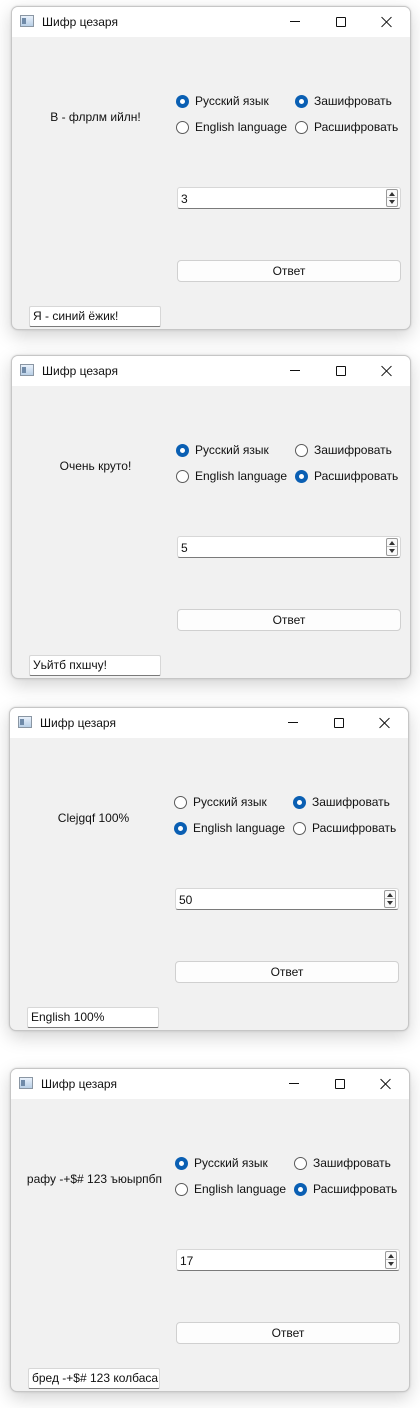 This screenshot has height=1408, width=420. Describe the element at coordinates (184, 199) in the screenshot. I see `shift-value: 3` at that location.